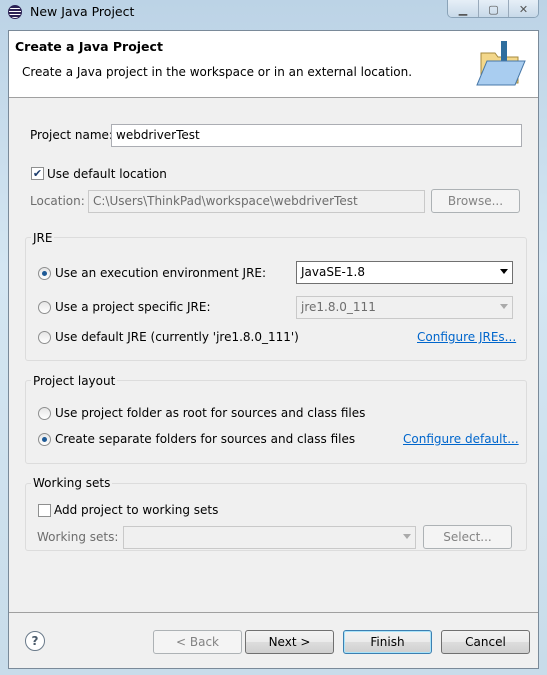  I want to click on working-sets-label: Working sets:, so click(78, 537).